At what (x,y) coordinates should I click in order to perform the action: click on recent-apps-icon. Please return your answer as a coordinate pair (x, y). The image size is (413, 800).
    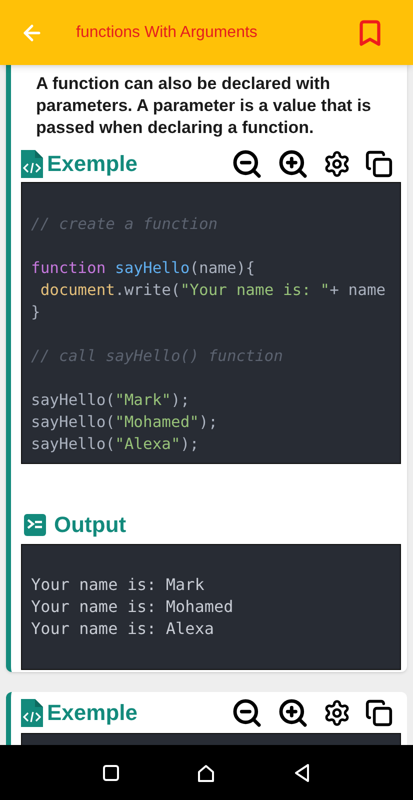
    Looking at the image, I should click on (111, 772).